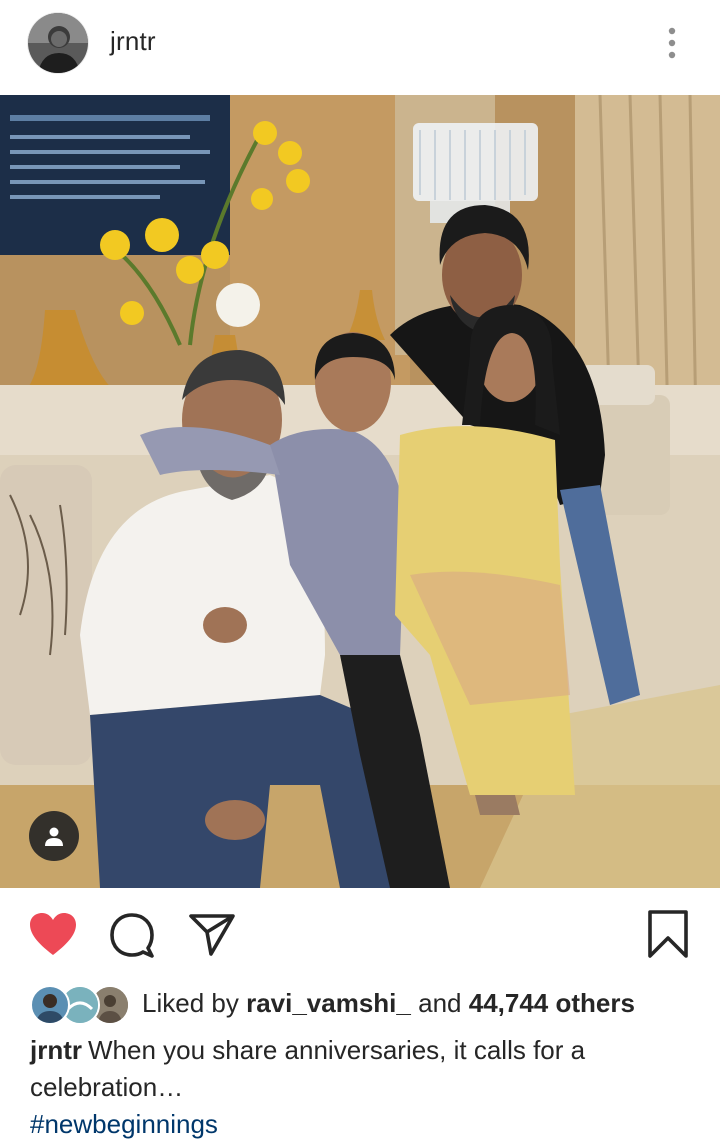 Image resolution: width=720 pixels, height=1143 pixels. I want to click on likes-prefix: Liked by, so click(190, 1002).